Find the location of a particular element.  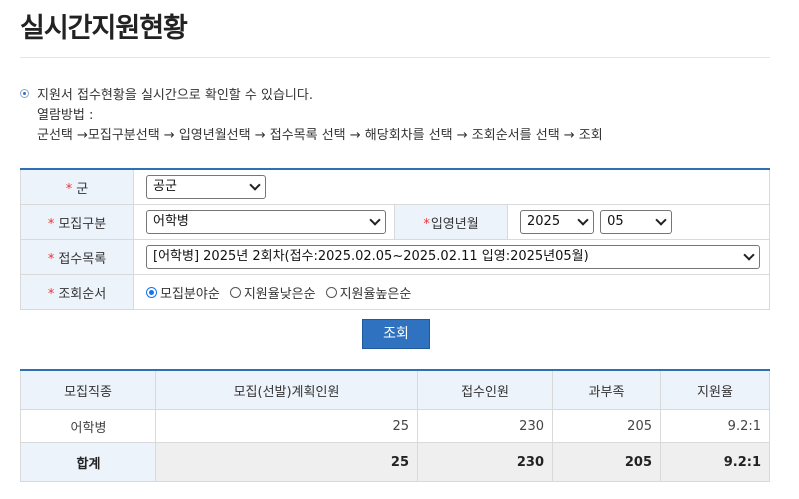

page-title: 실시간지원현황 is located at coordinates (104, 28).